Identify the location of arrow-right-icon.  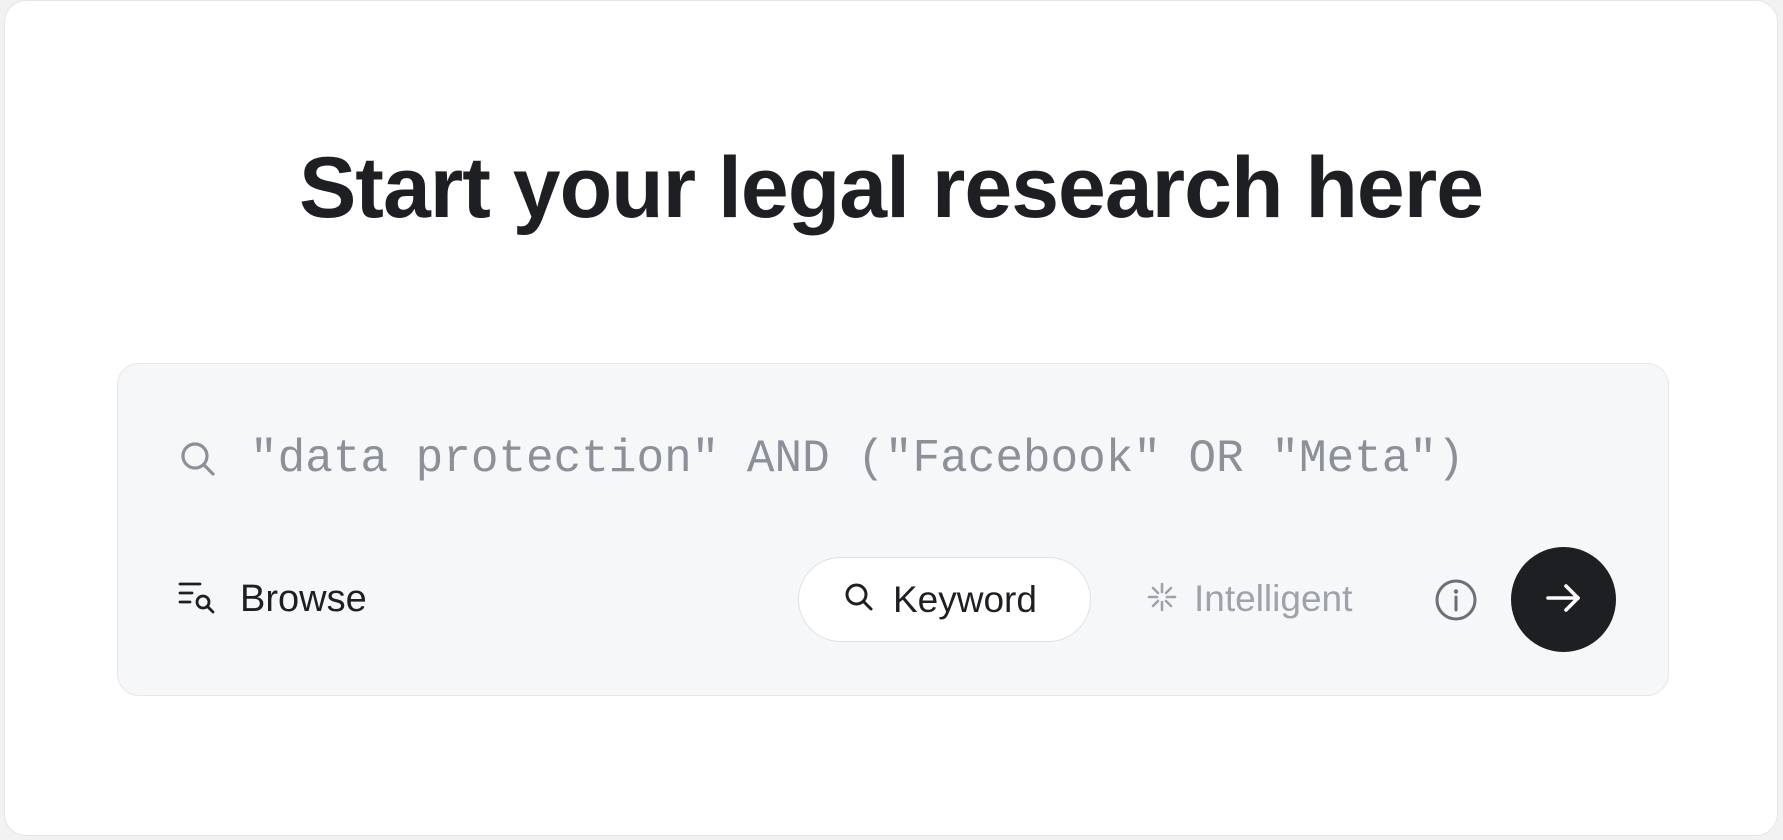
(1564, 599).